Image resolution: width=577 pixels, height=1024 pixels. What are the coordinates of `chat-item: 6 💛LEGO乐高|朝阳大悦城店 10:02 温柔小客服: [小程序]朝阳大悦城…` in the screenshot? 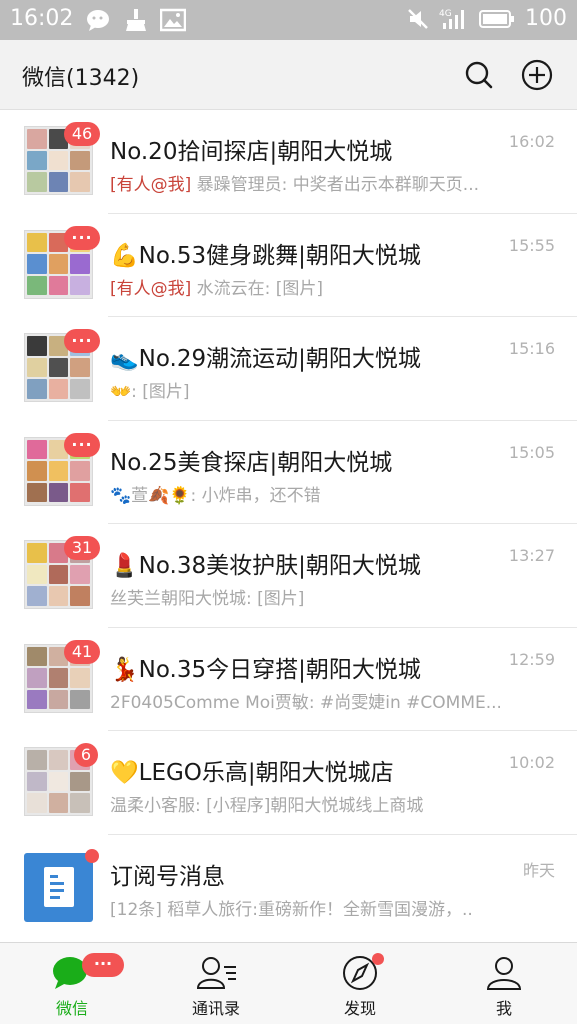 It's located at (288, 783).